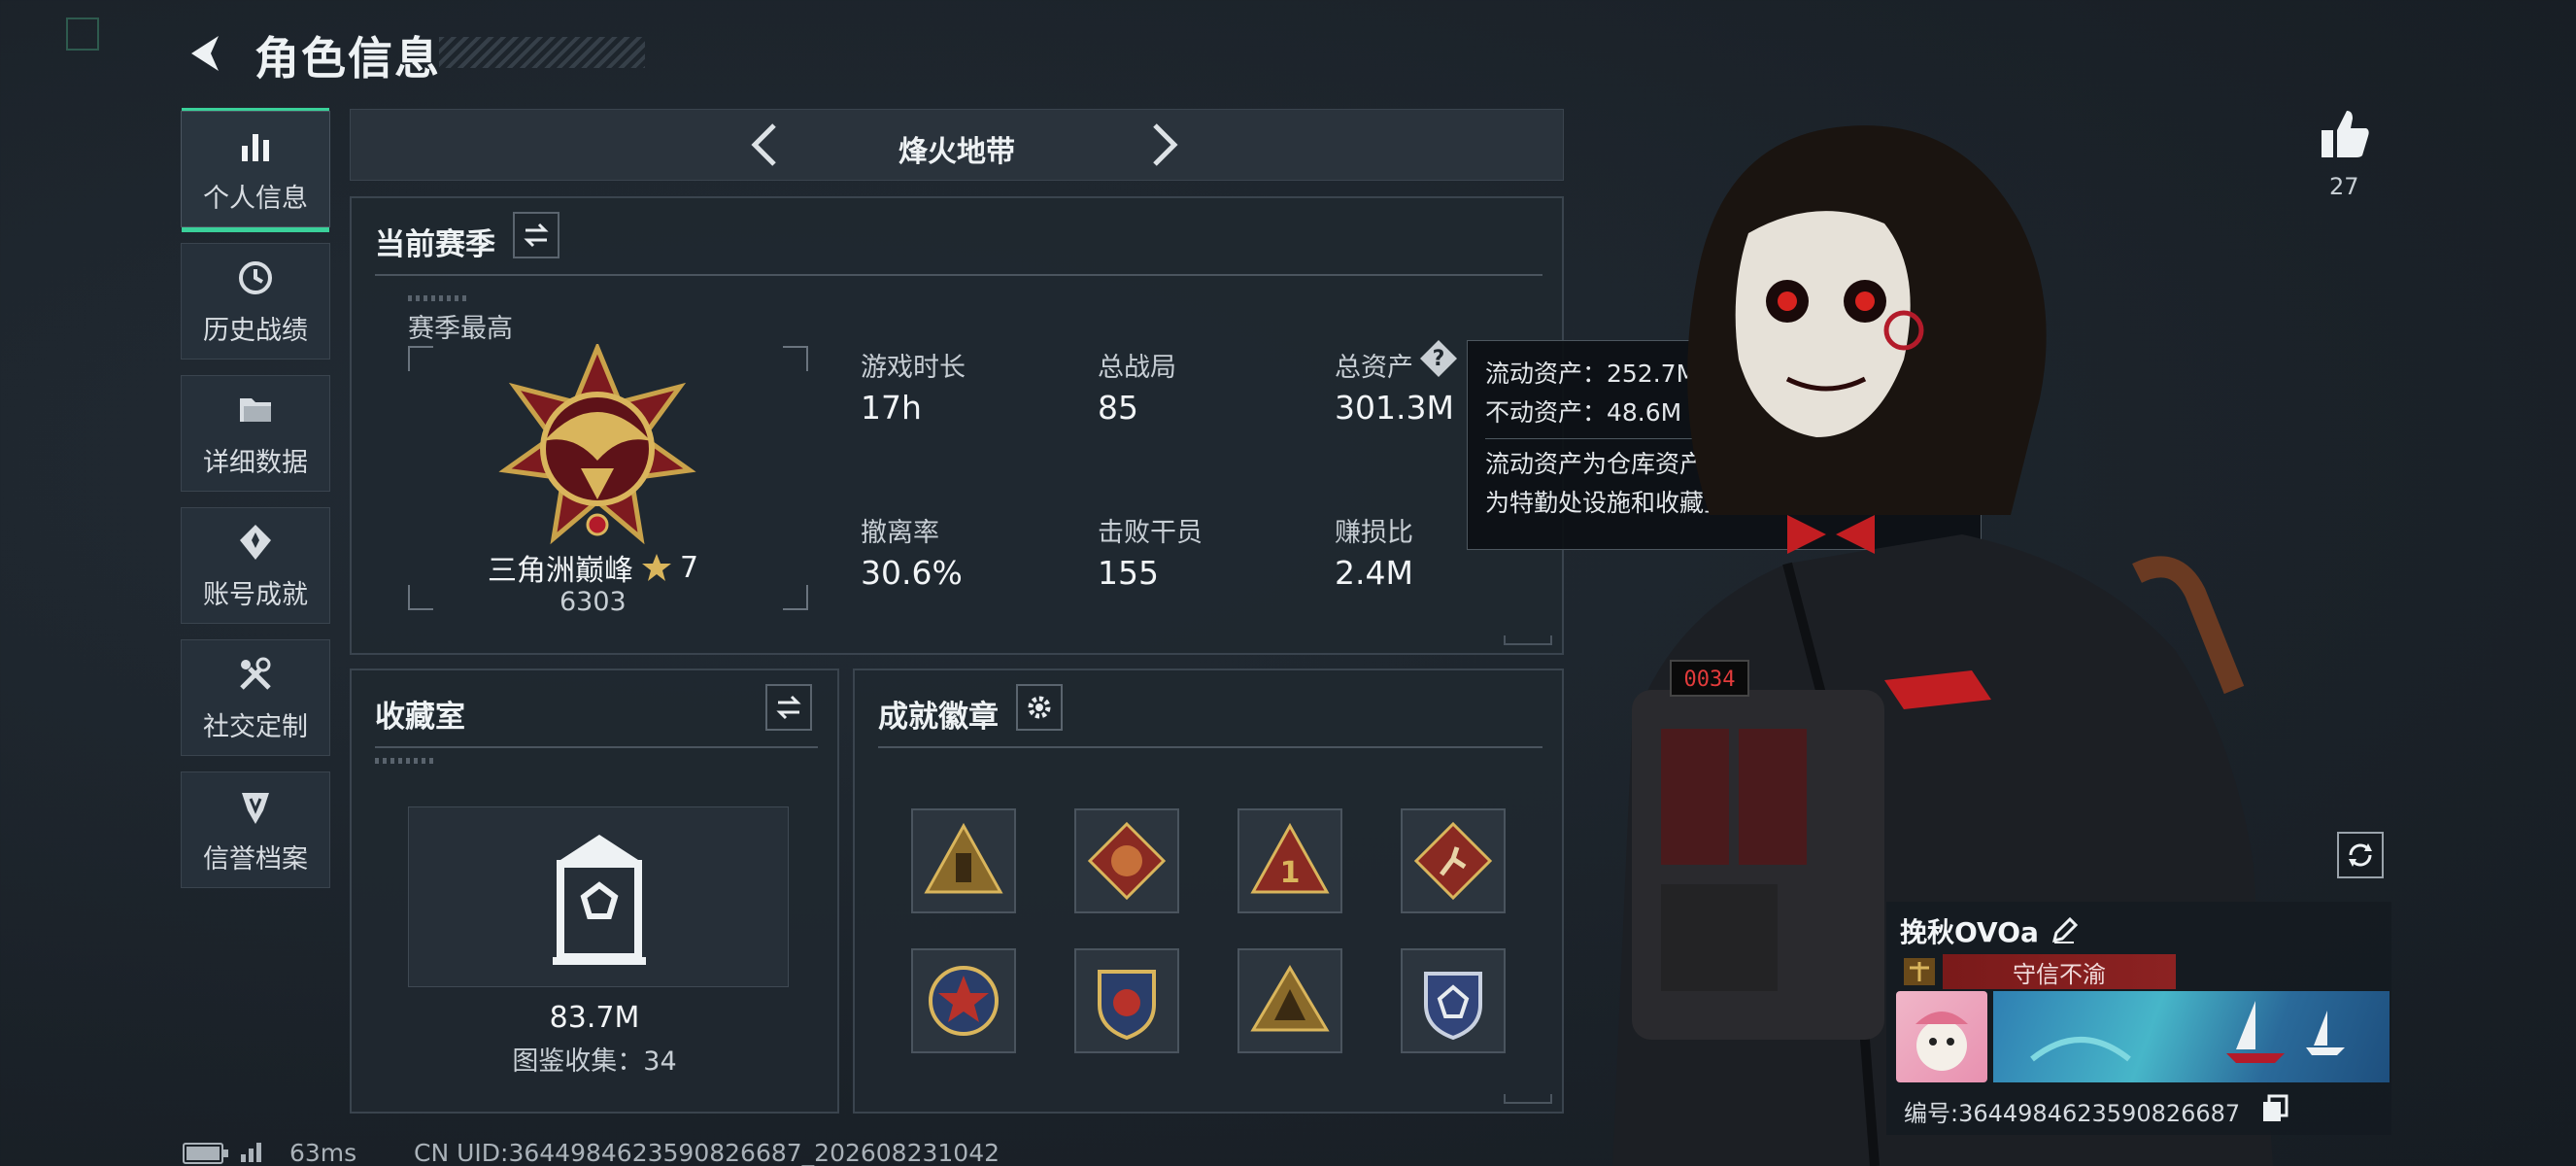  I want to click on sidebar-item-profile: 个人信息, so click(255, 170).